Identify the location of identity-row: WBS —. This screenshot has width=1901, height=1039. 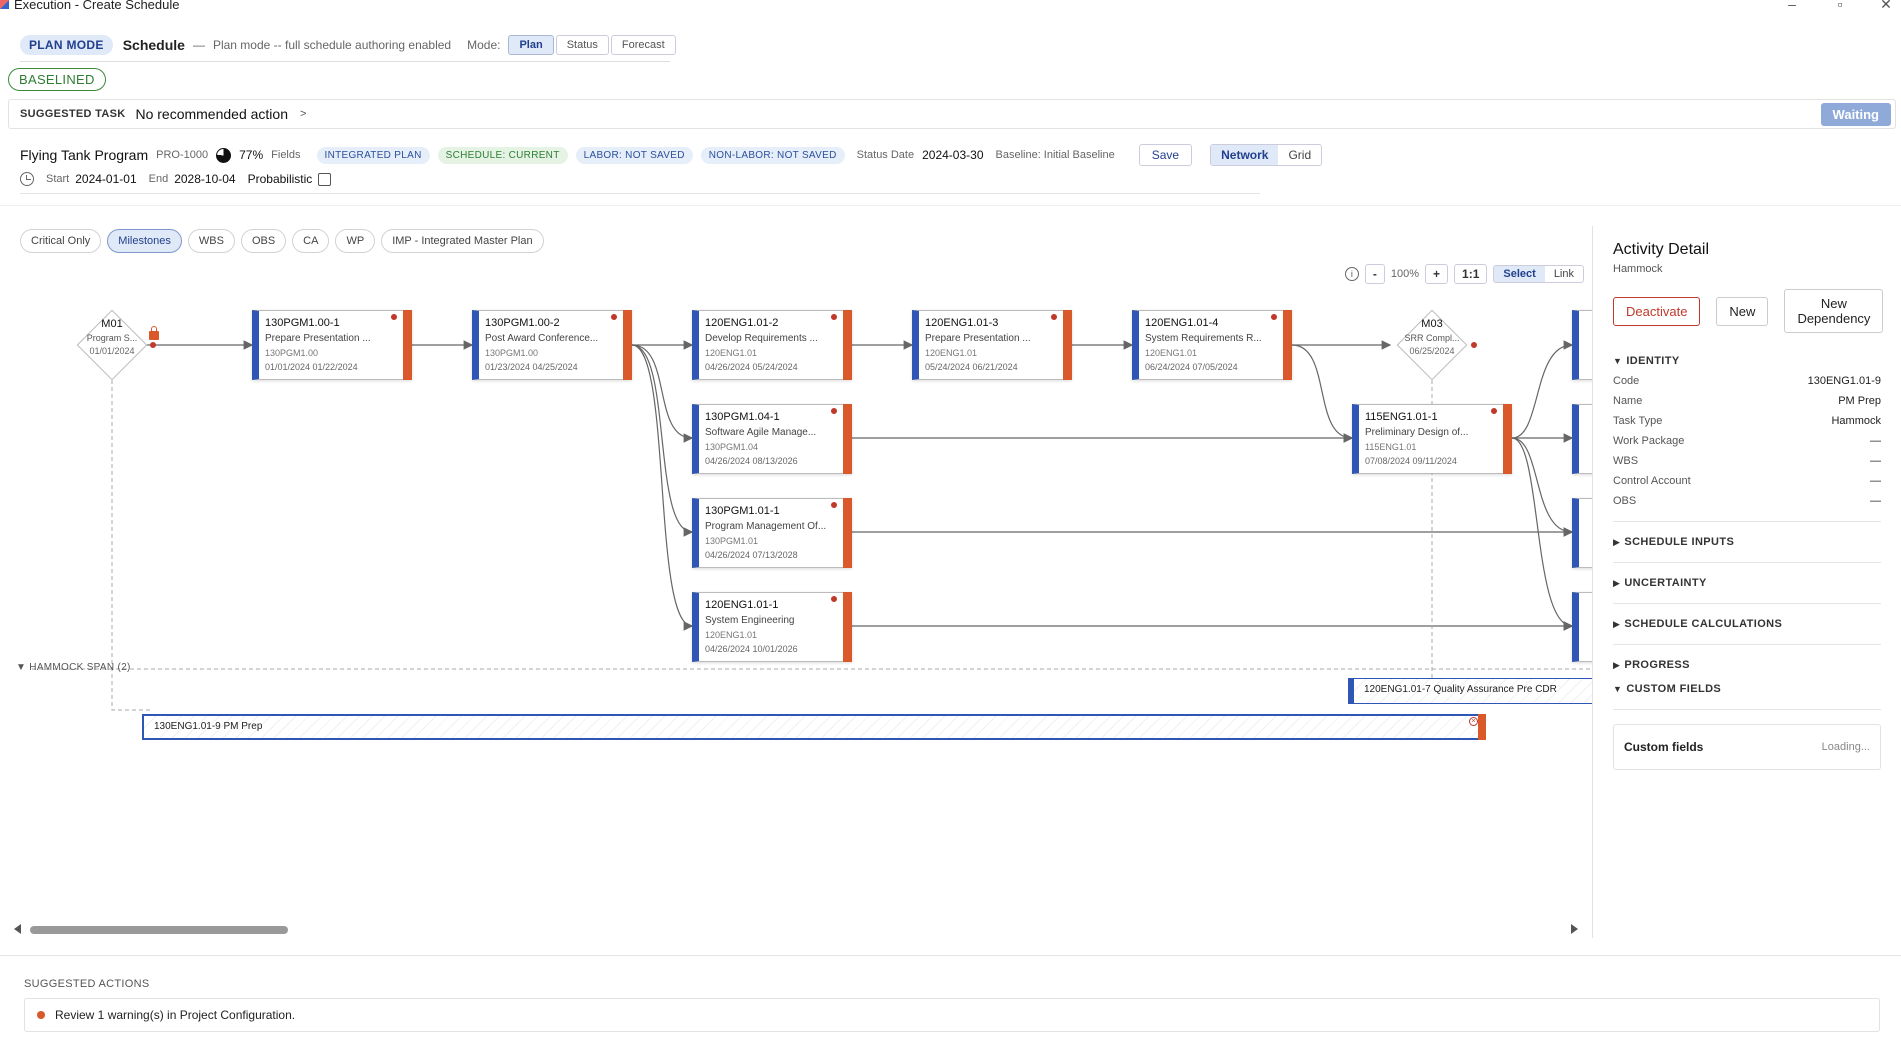
(1747, 461).